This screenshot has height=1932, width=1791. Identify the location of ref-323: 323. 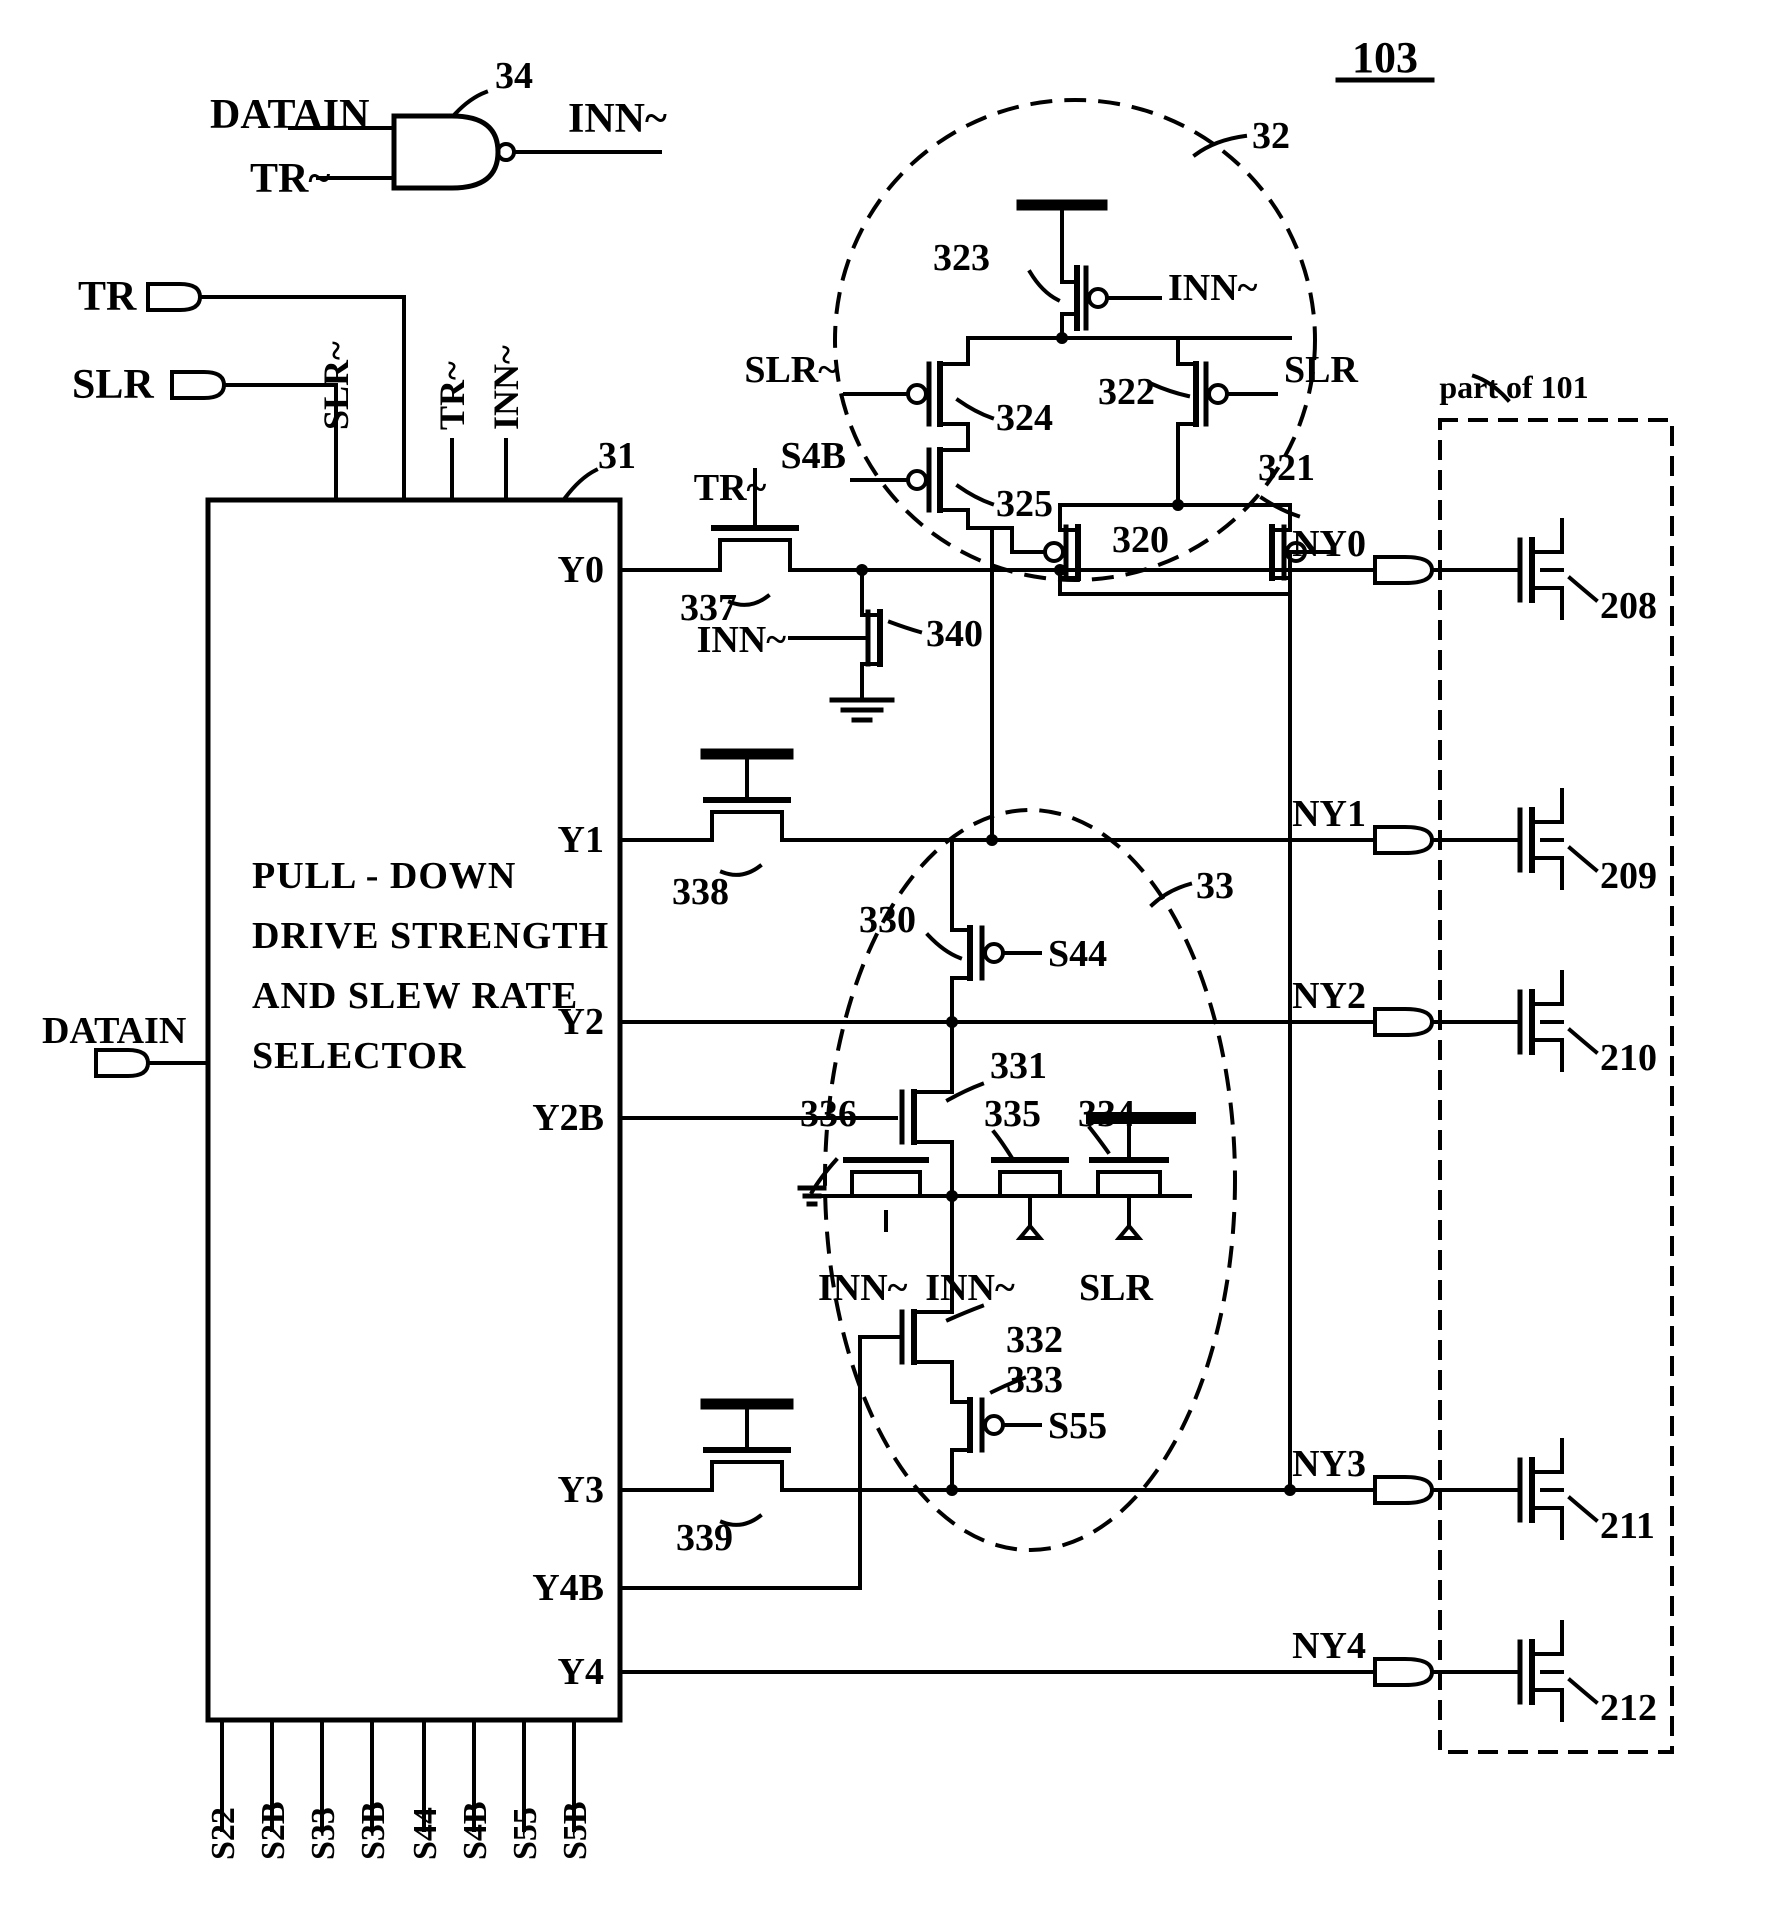
(961, 258).